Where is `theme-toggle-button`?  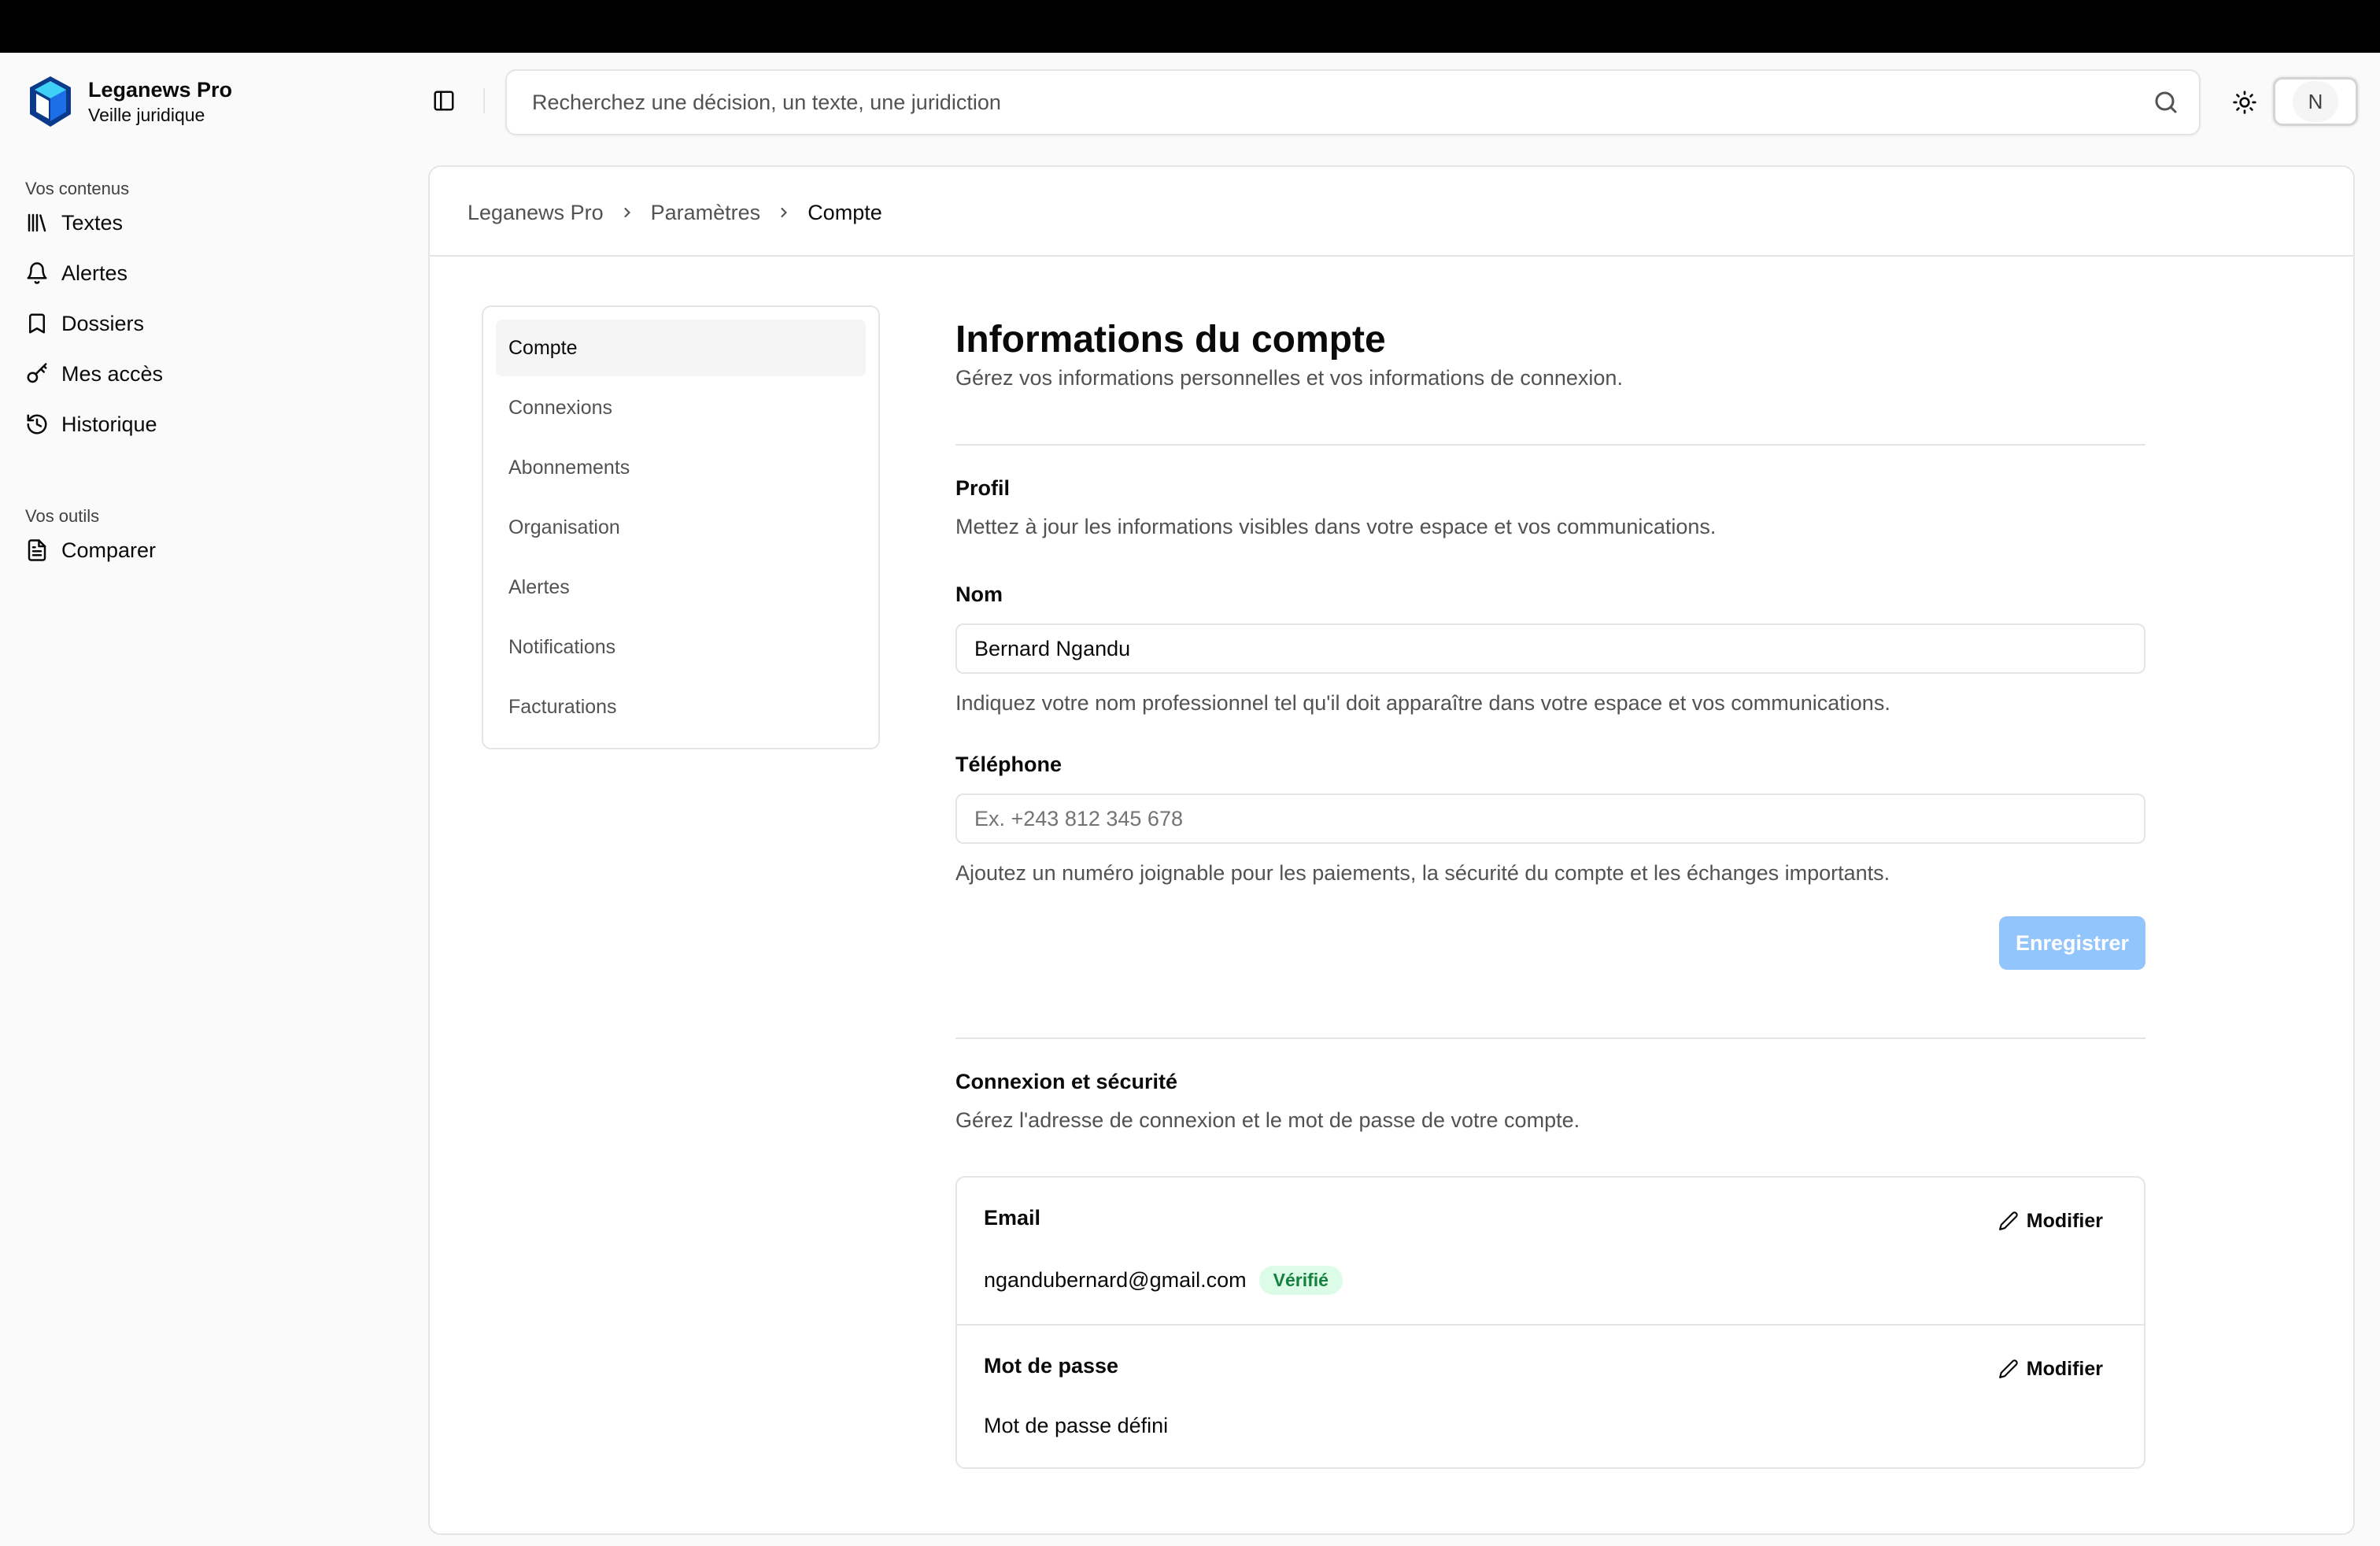 theme-toggle-button is located at coordinates (2244, 103).